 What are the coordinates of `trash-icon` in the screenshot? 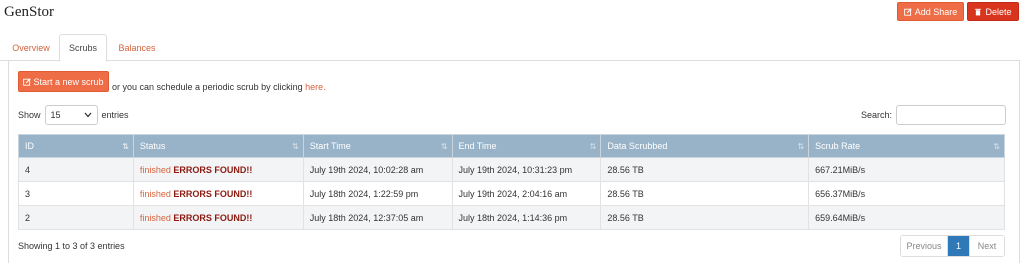 It's located at (978, 11).